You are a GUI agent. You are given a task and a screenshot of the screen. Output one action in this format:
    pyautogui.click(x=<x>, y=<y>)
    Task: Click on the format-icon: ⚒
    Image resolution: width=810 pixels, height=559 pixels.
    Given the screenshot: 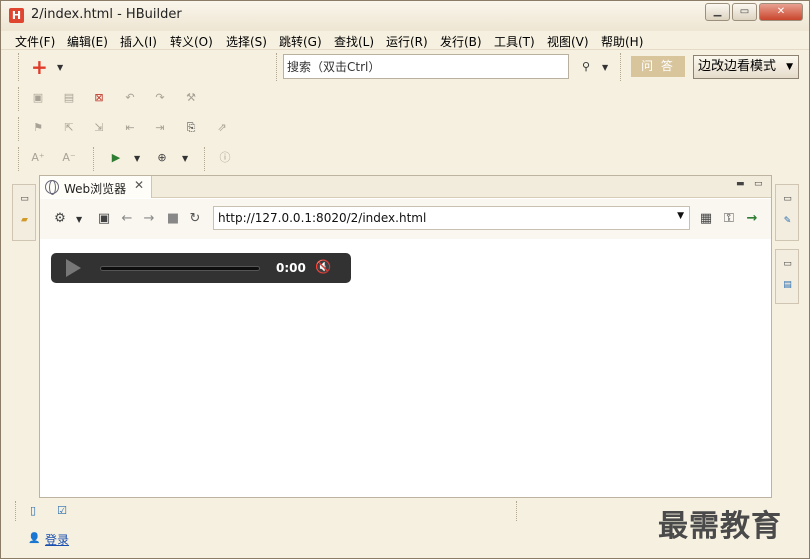 What is the action you would take?
    pyautogui.click(x=191, y=98)
    